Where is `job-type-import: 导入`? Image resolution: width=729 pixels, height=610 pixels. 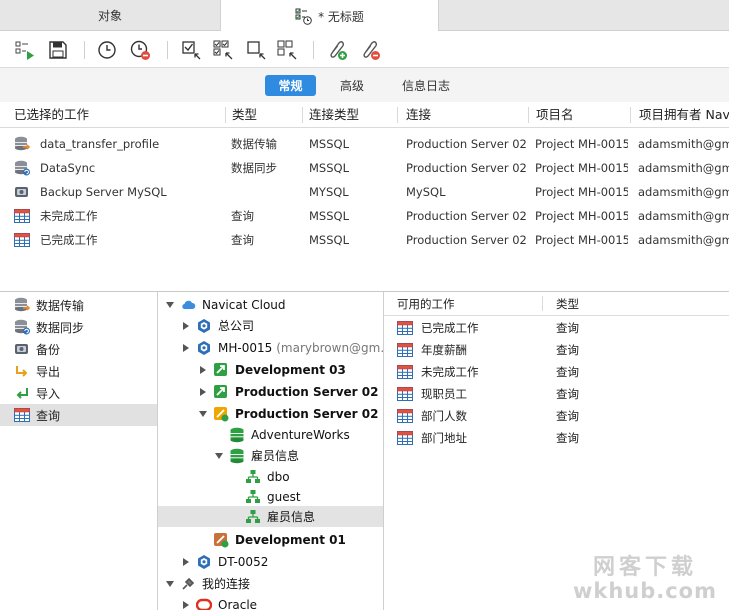
job-type-import: 导入 is located at coordinates (78, 393).